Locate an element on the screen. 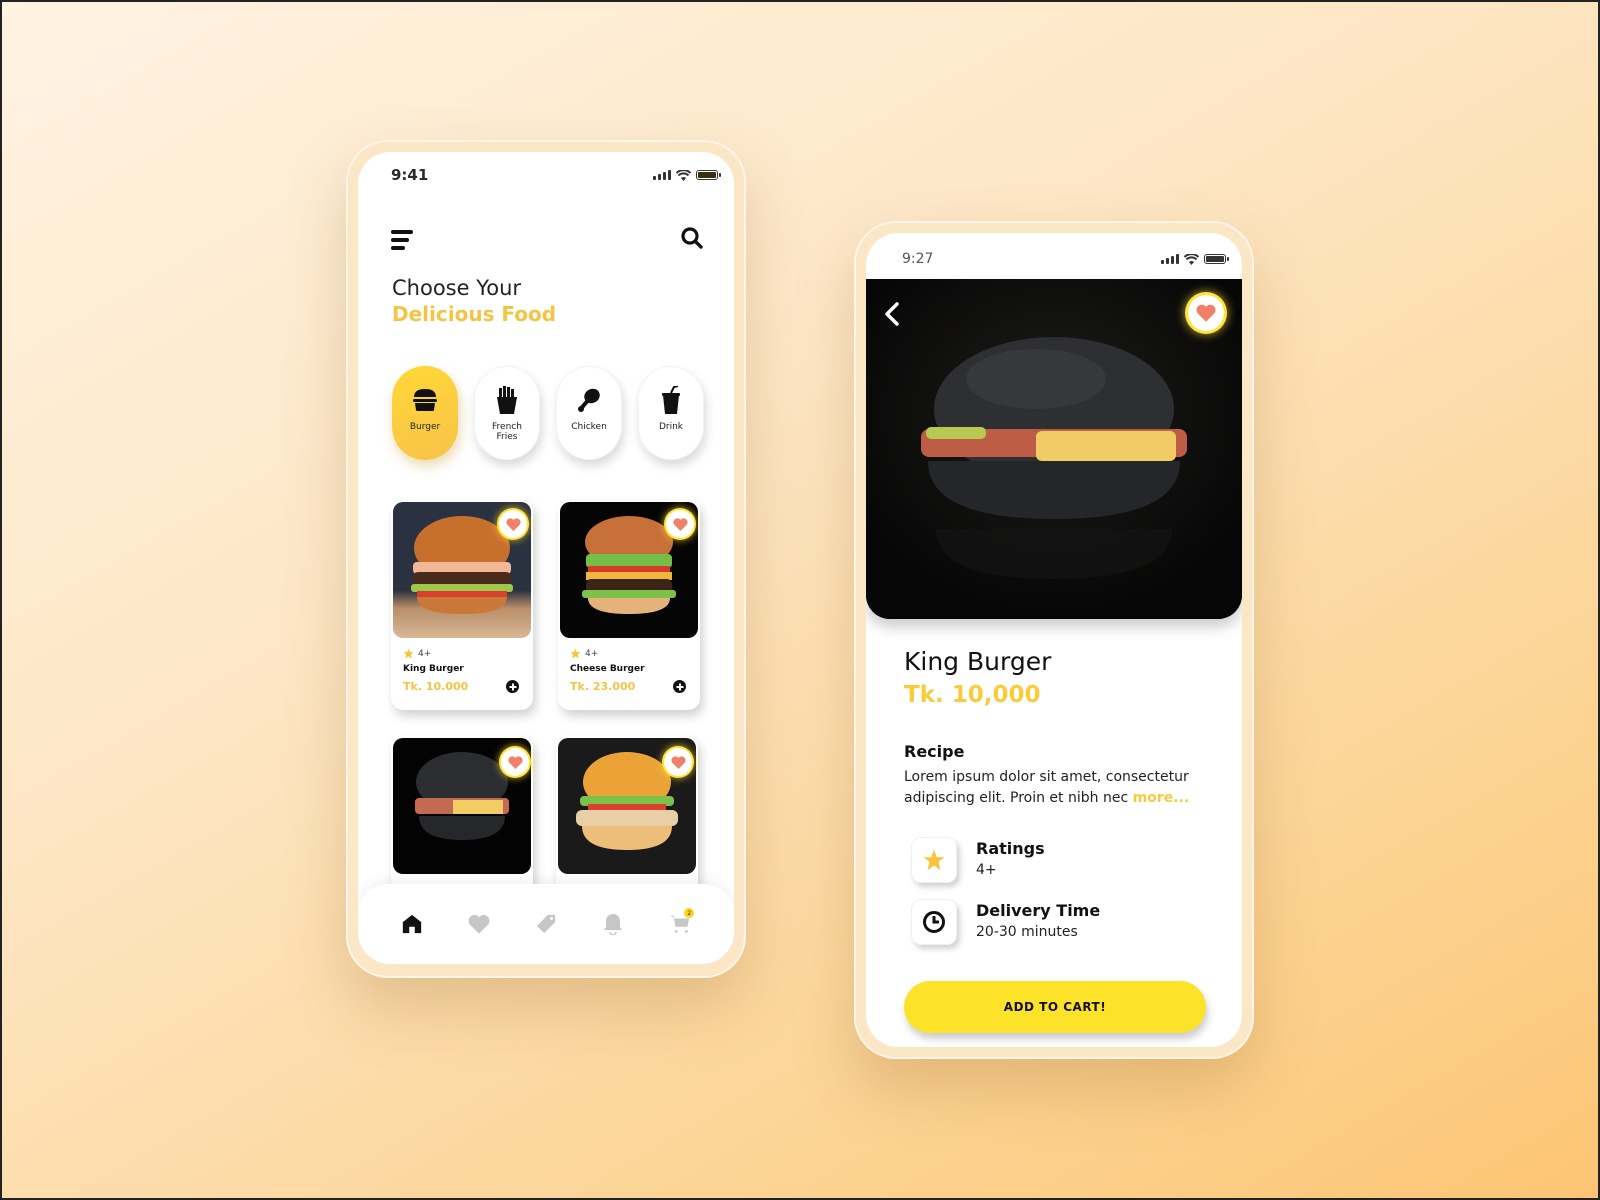 This screenshot has width=1600, height=1200. bell-icon is located at coordinates (613, 924).